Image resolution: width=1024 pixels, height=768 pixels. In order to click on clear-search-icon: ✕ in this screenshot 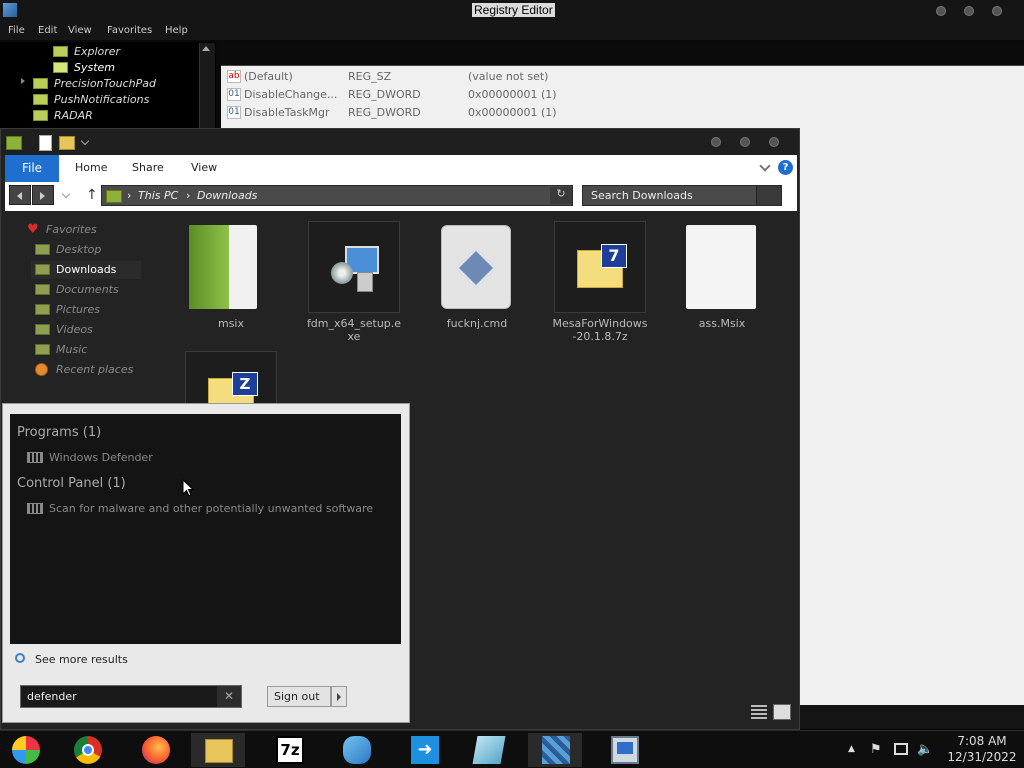, I will do `click(229, 696)`.